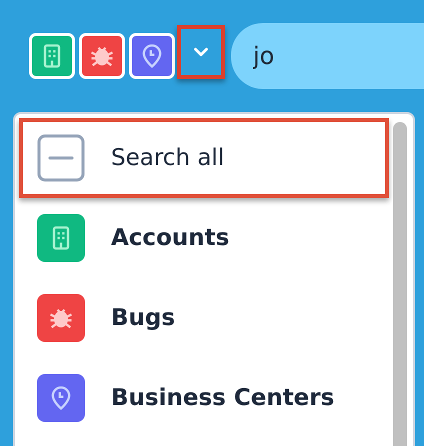  I want to click on indeterminate-checkbox-icon, so click(61, 158).